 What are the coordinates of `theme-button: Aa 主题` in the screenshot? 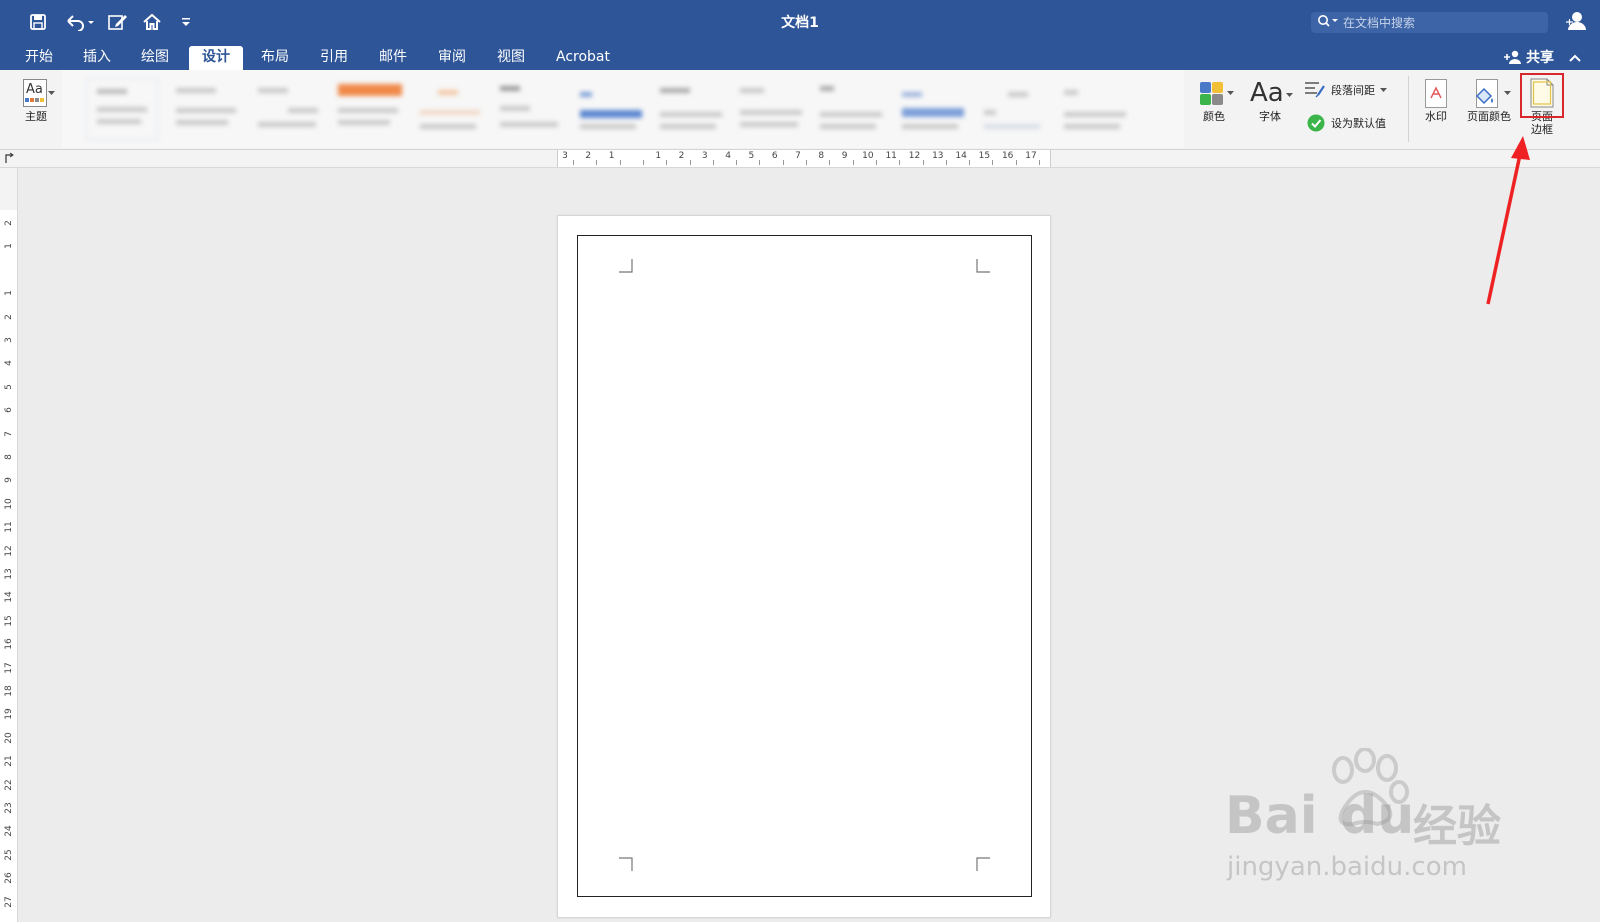 It's located at (36, 100).